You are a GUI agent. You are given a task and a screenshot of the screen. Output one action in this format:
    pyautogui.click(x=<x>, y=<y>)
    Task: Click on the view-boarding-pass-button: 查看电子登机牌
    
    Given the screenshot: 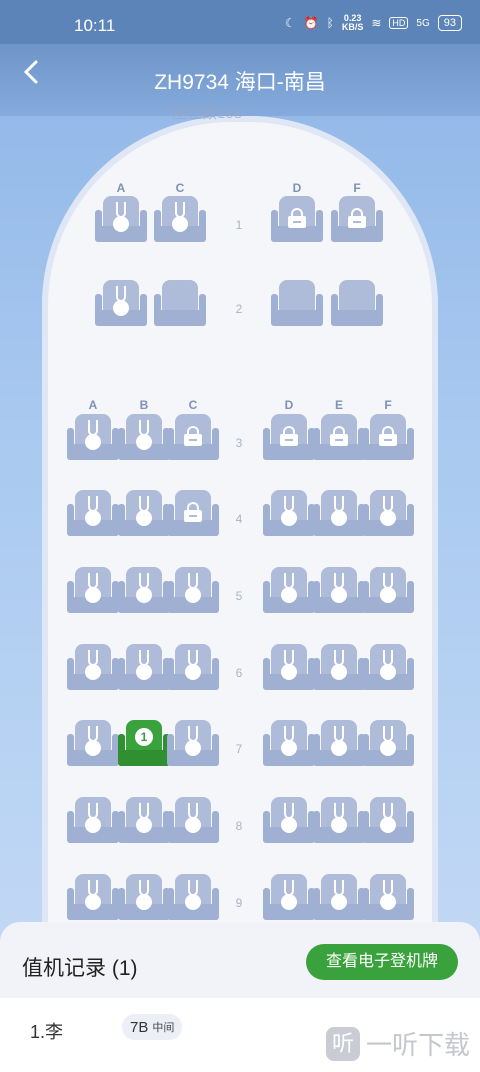 What is the action you would take?
    pyautogui.click(x=382, y=962)
    